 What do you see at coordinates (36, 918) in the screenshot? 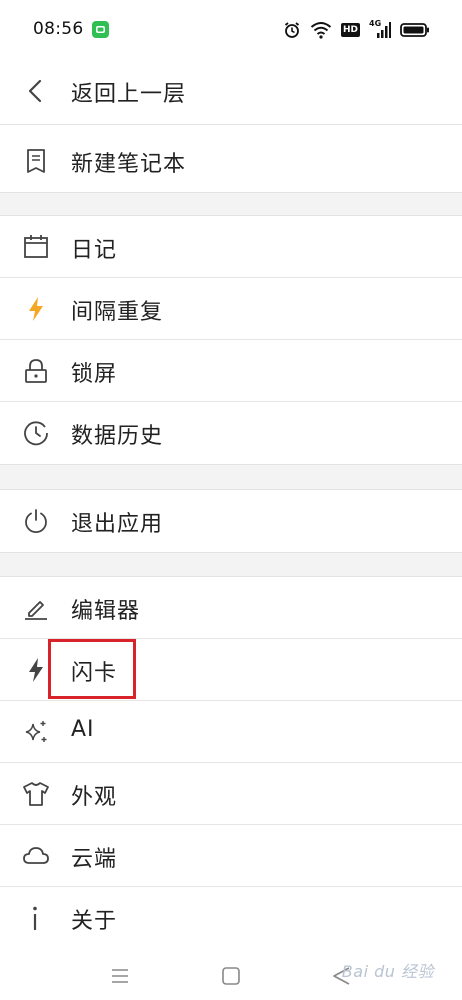
I see `info-icon` at bounding box center [36, 918].